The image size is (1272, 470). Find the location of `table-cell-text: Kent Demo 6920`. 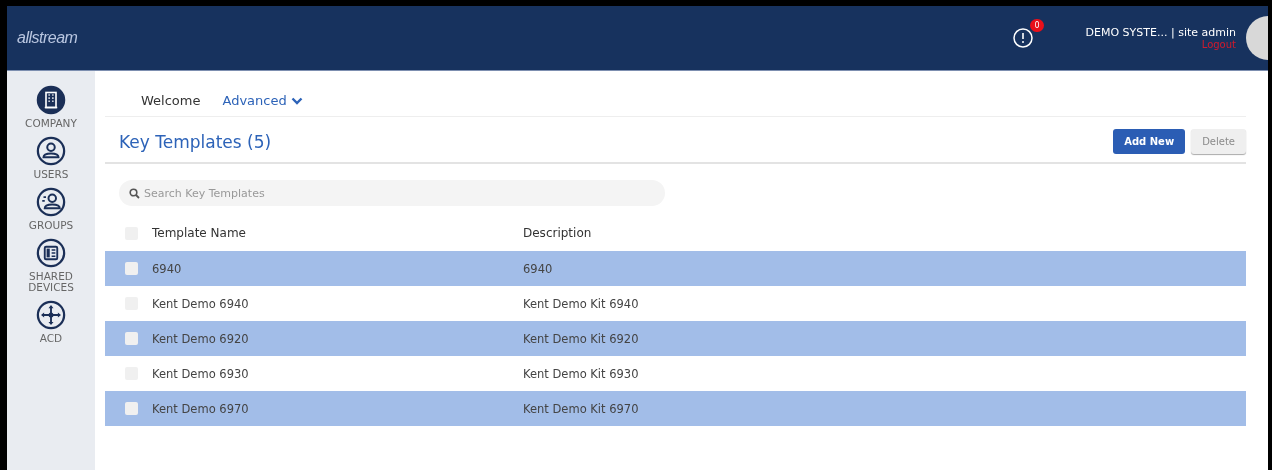

table-cell-text: Kent Demo 6920 is located at coordinates (201, 338).